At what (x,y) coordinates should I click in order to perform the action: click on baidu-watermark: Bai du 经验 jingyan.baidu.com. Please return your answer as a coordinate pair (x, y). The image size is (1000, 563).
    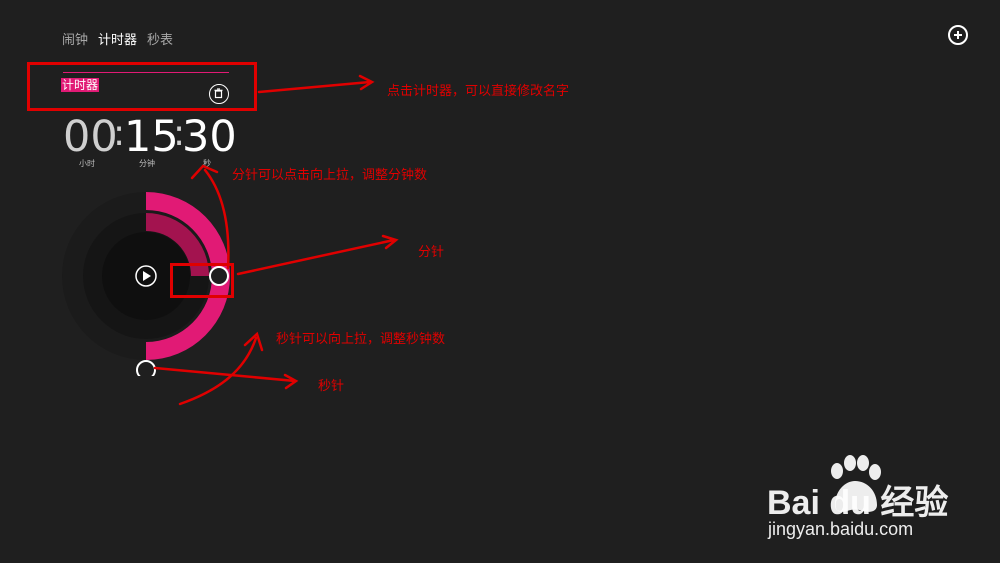
    Looking at the image, I should click on (877, 500).